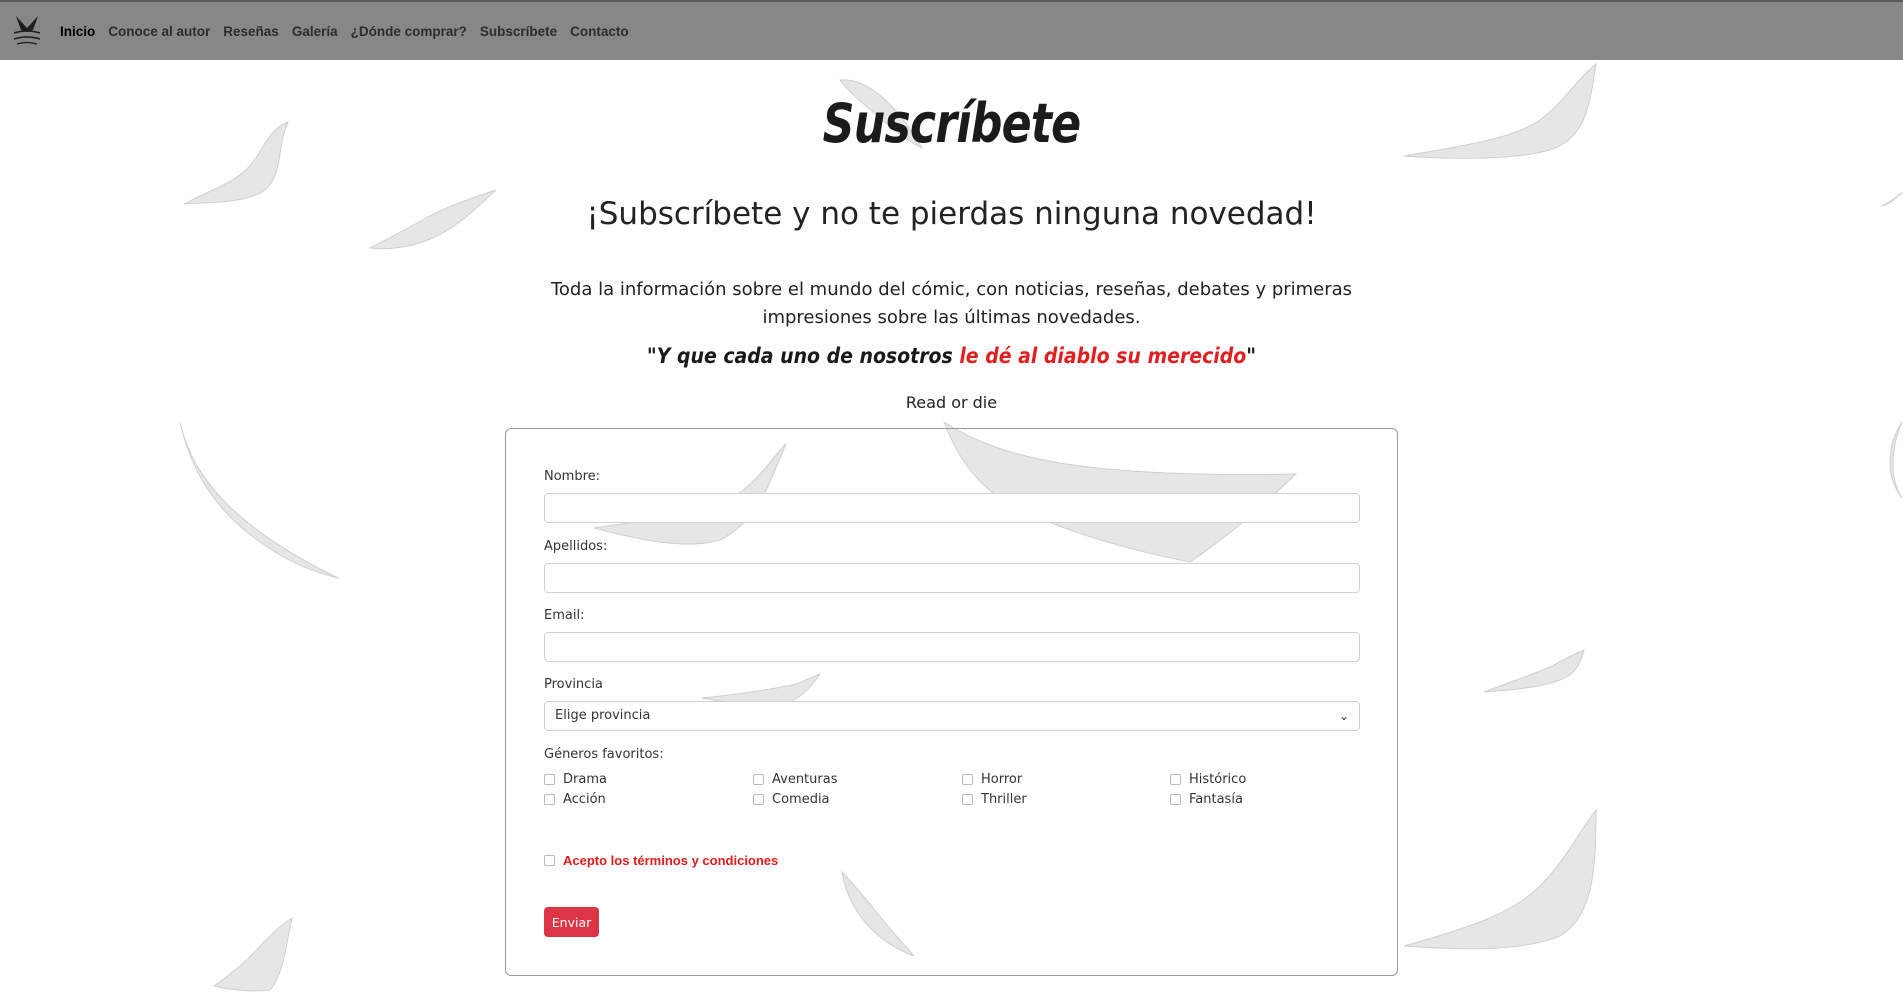 This screenshot has width=1903, height=992. I want to click on terms-label: Acepto los términos y condiciones, so click(671, 860).